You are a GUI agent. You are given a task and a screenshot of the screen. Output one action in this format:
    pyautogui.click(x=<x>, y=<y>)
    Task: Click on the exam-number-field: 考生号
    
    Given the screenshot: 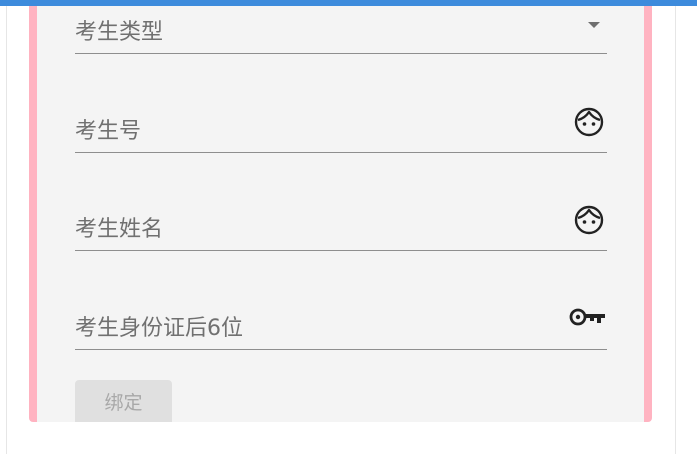 What is the action you would take?
    pyautogui.click(x=341, y=124)
    